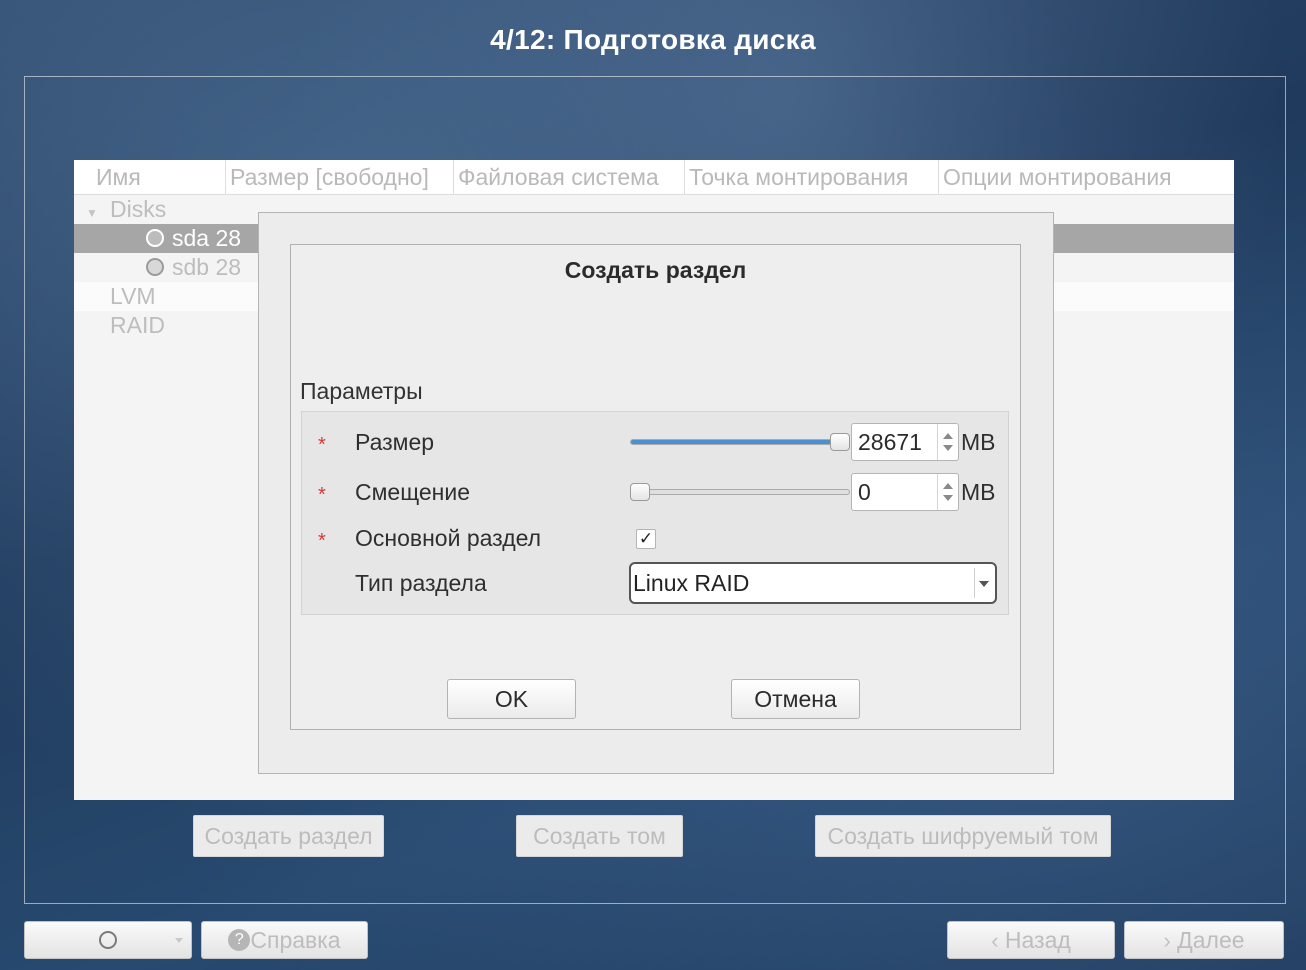 Image resolution: width=1306 pixels, height=970 pixels. Describe the element at coordinates (361, 391) in the screenshot. I see `params-group-label: Параметры` at that location.